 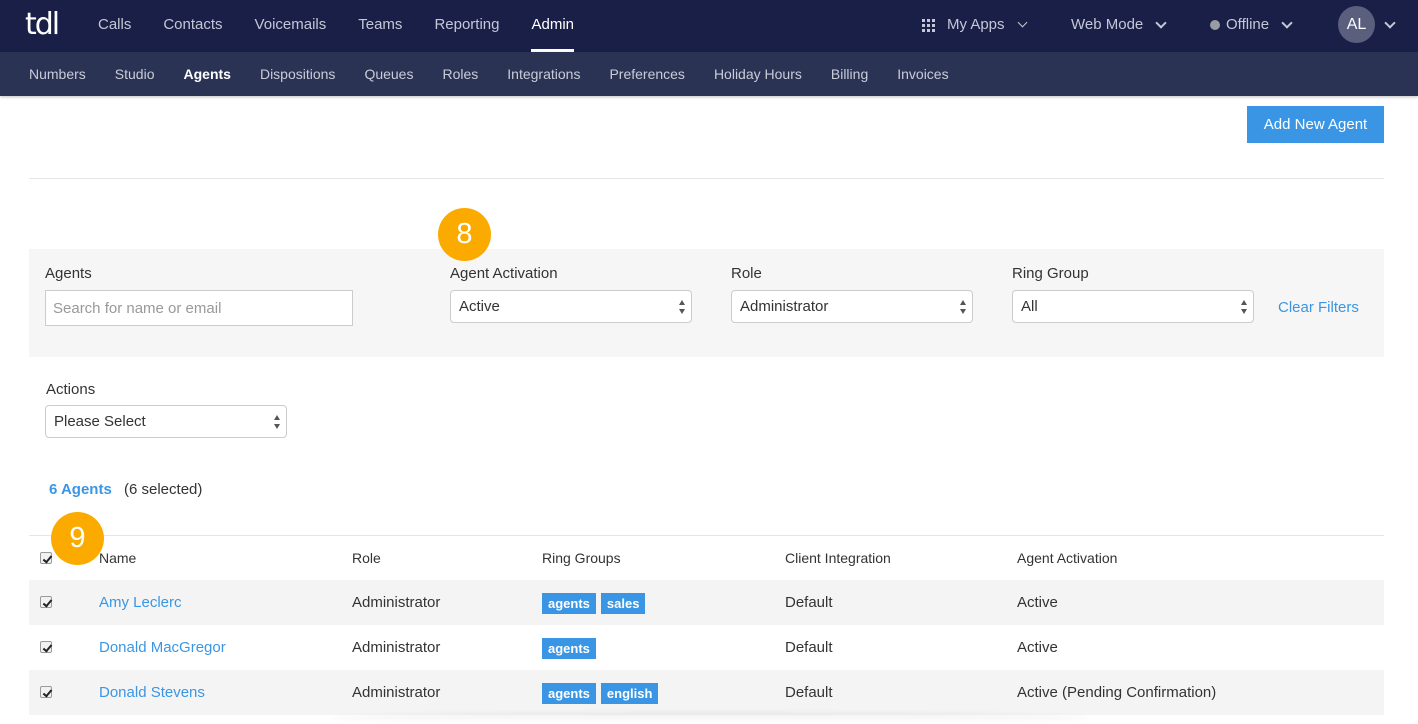 What do you see at coordinates (1107, 24) in the screenshot?
I see `web-mode-label: Web Mode` at bounding box center [1107, 24].